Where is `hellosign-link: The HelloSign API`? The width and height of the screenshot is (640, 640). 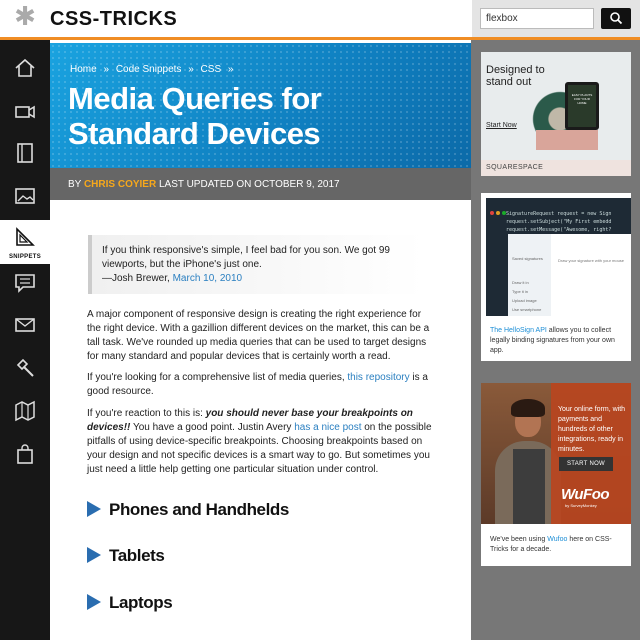 hellosign-link: The HelloSign API is located at coordinates (518, 330).